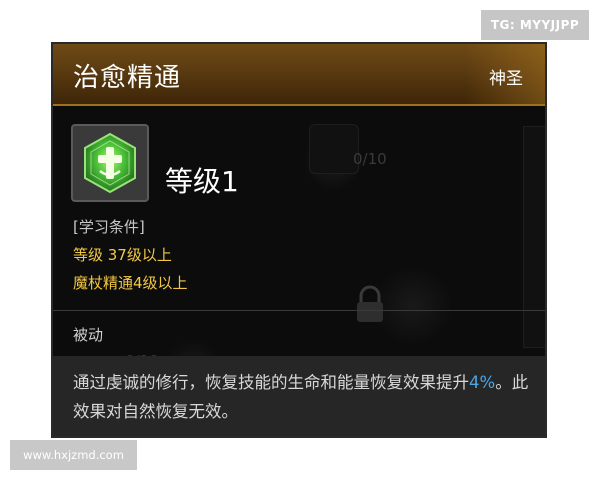 The image size is (600, 480). Describe the element at coordinates (109, 227) in the screenshot. I see `requirements-header: [学习条件]` at that location.